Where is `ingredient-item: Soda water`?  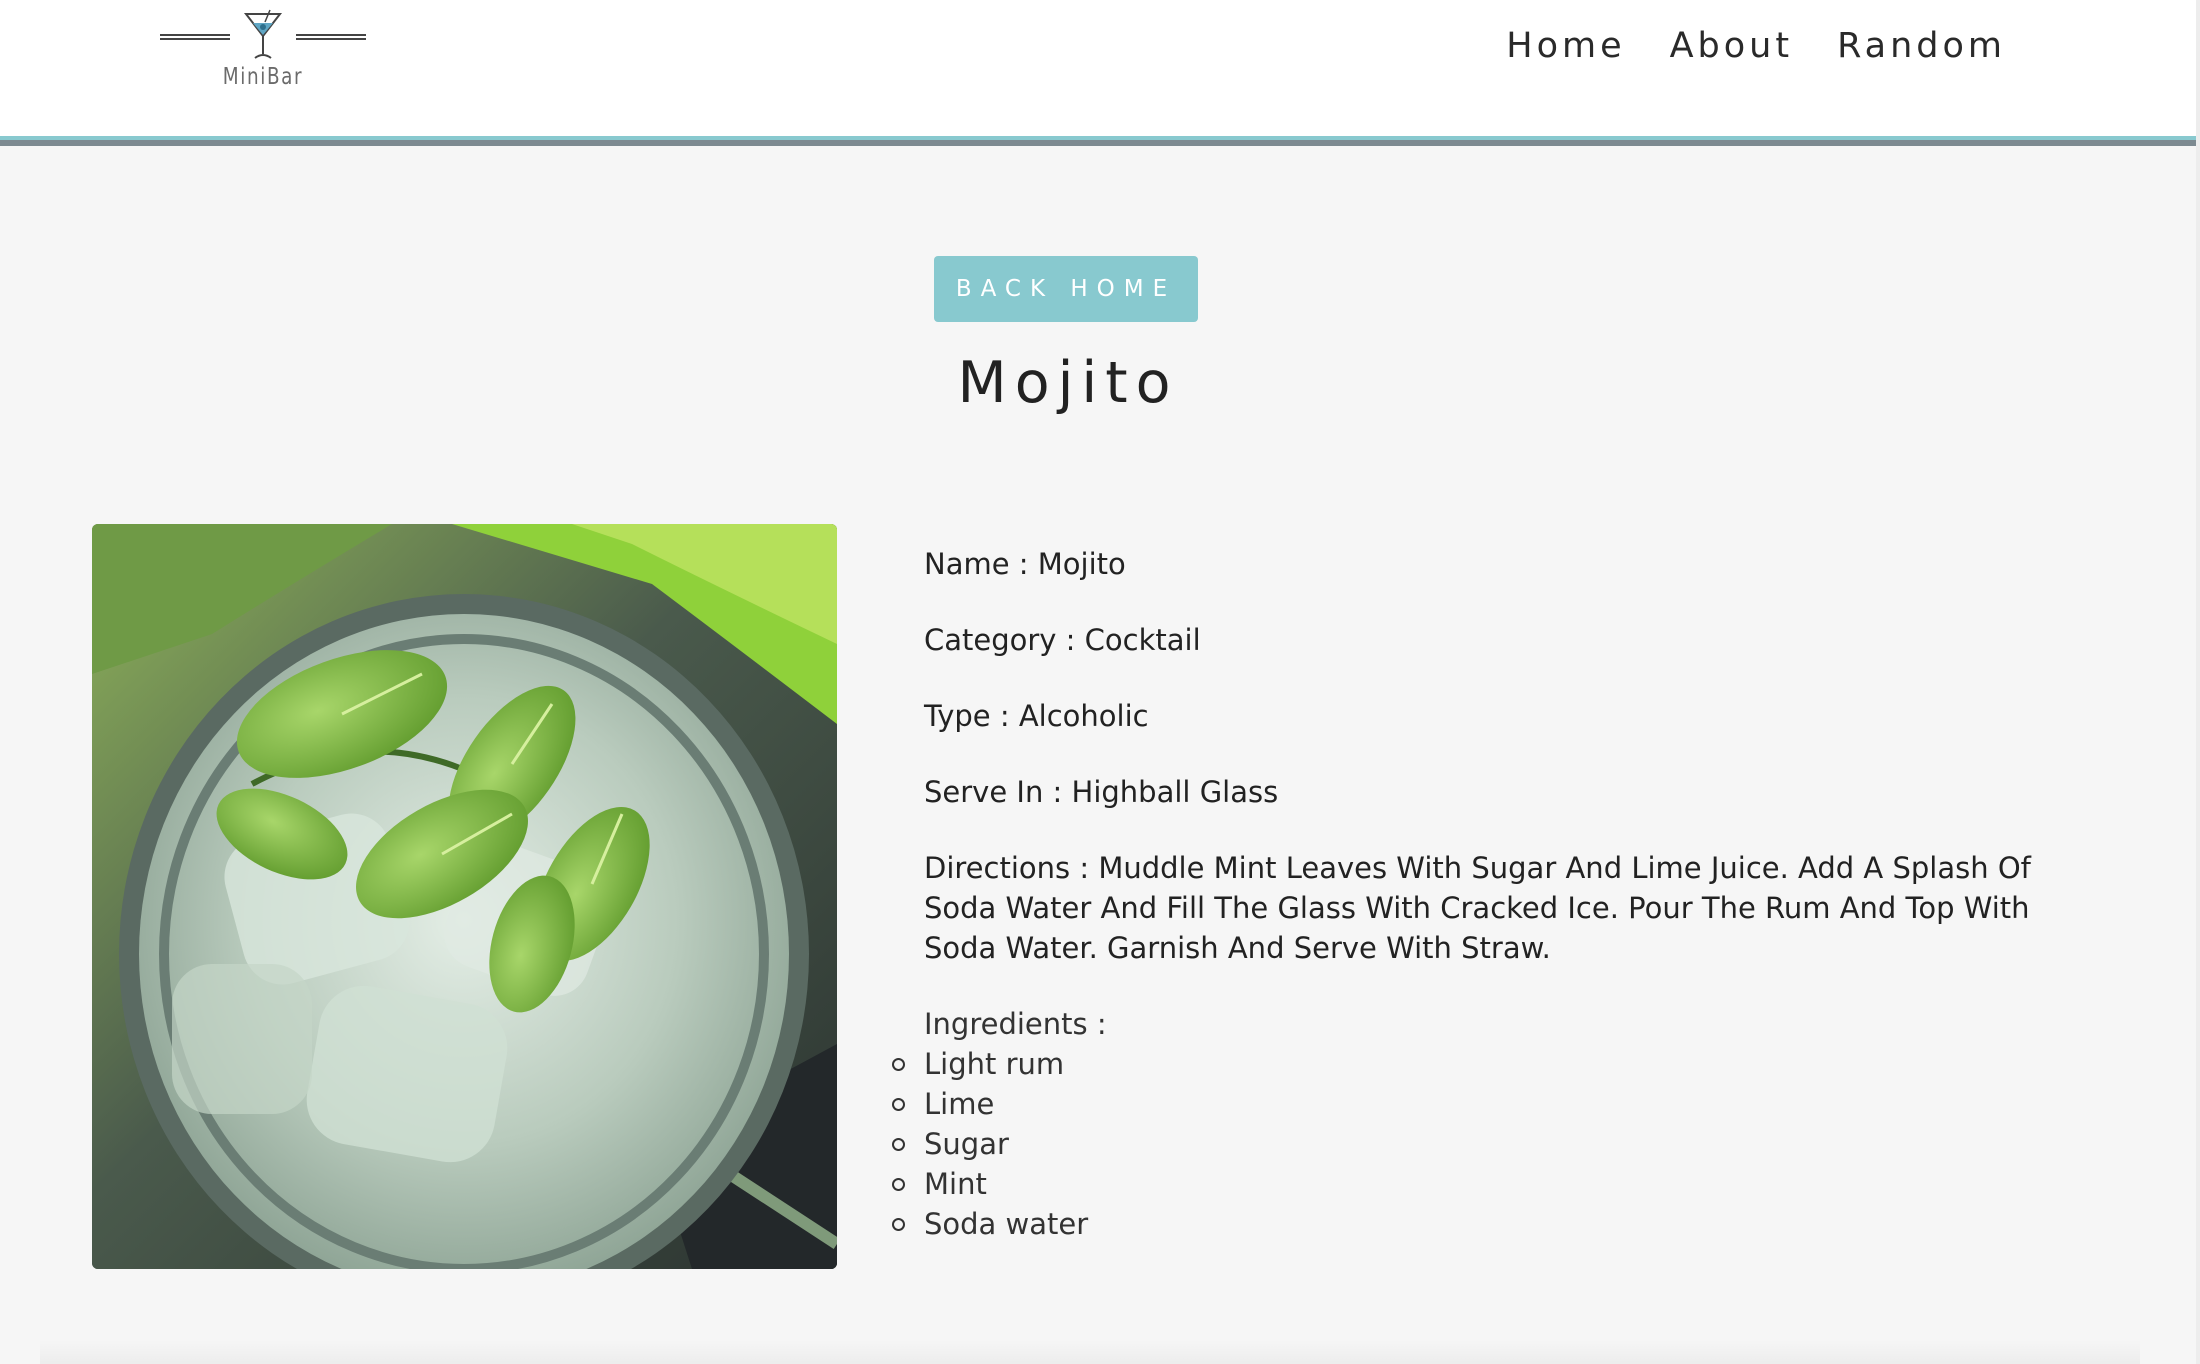
ingredient-item: Soda water is located at coordinates (1473, 1224).